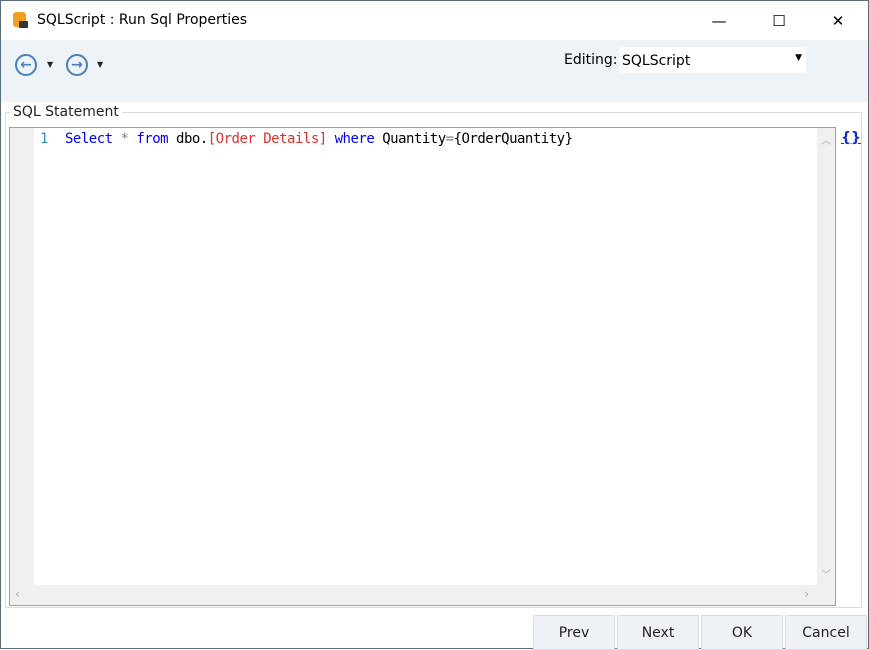 The width and height of the screenshot is (869, 650). What do you see at coordinates (779, 20) in the screenshot?
I see `maximize-button: ☐` at bounding box center [779, 20].